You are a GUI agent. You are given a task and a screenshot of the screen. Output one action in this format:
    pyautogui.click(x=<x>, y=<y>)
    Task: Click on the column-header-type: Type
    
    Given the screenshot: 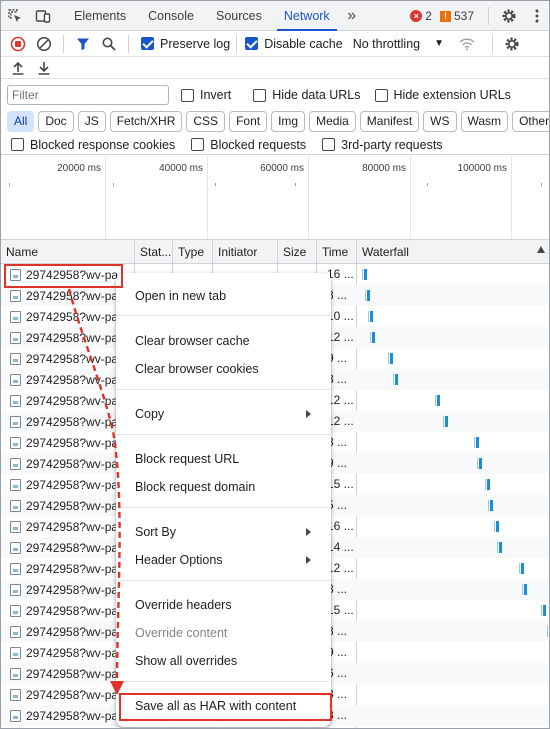 What is the action you would take?
    pyautogui.click(x=193, y=252)
    